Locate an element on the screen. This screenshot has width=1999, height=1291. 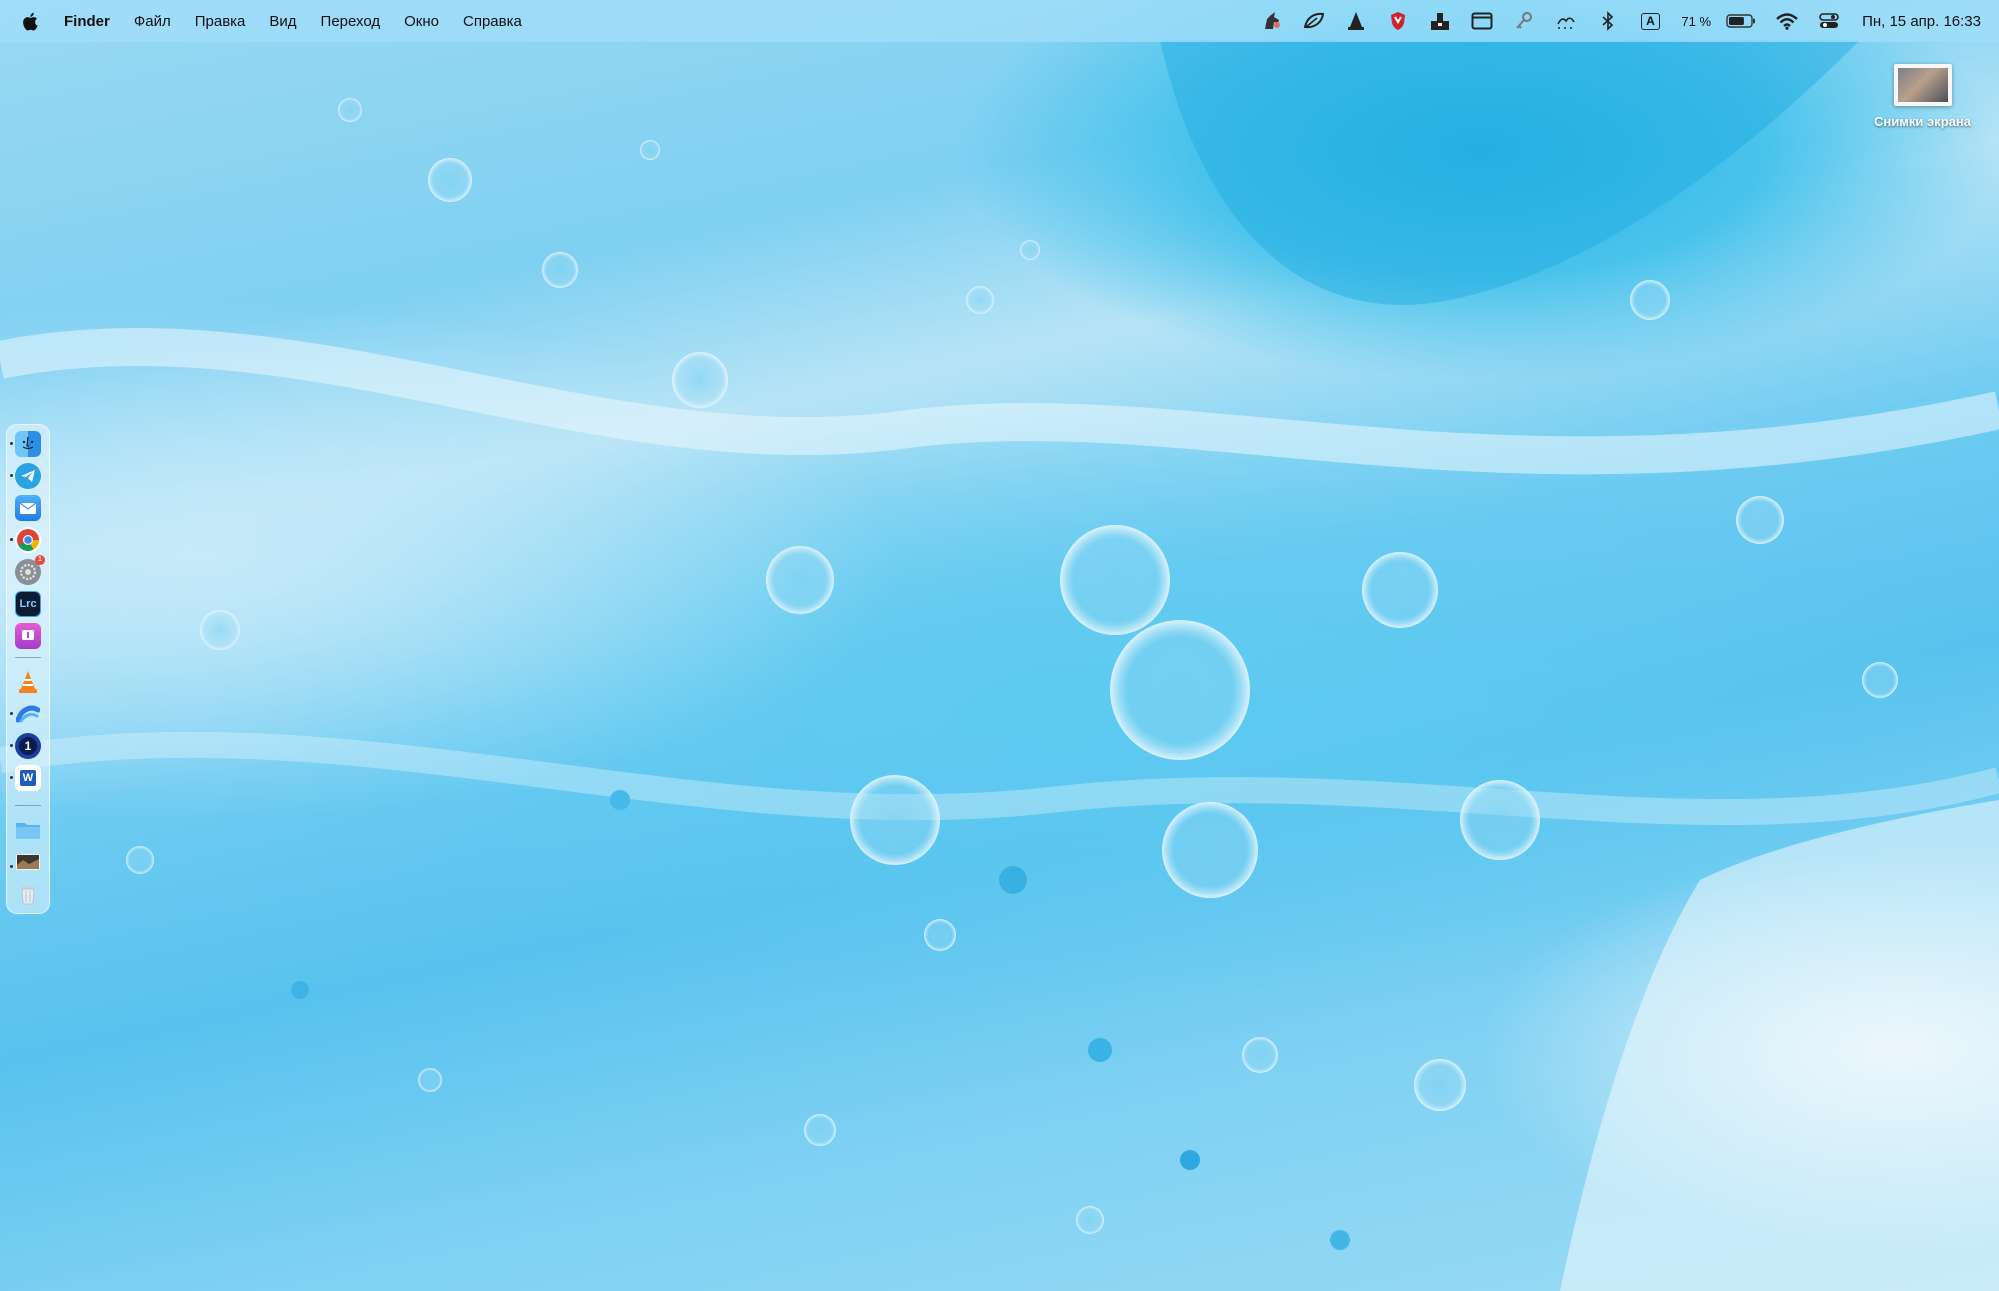
battery-percent: 71 % is located at coordinates (1696, 21).